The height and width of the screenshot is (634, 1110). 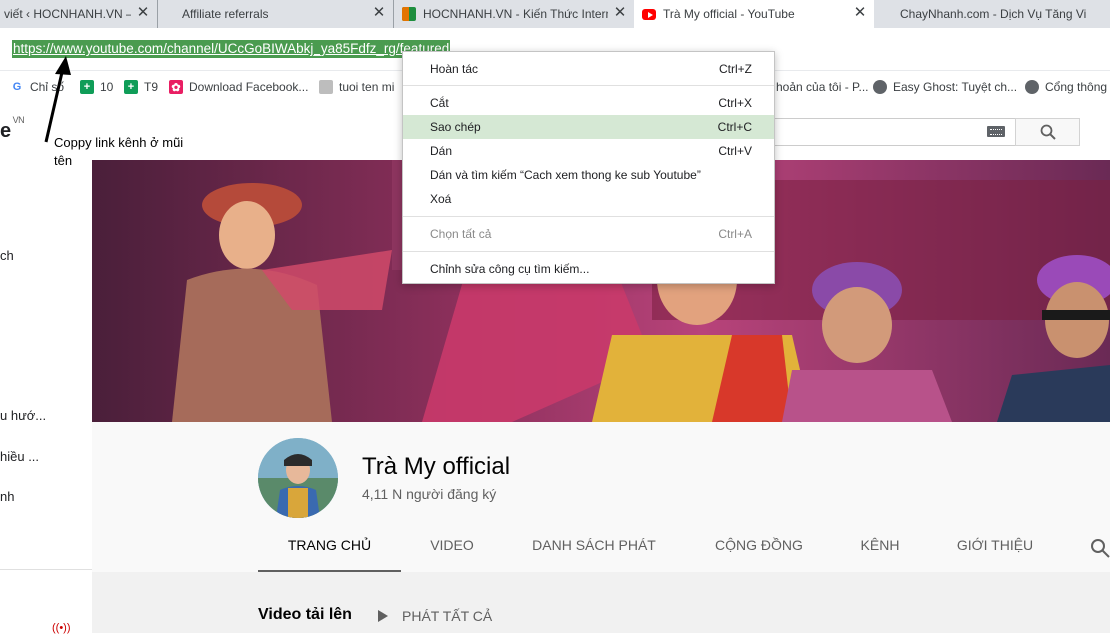 What do you see at coordinates (61, 628) in the screenshot?
I see `live-icon: ((•))` at bounding box center [61, 628].